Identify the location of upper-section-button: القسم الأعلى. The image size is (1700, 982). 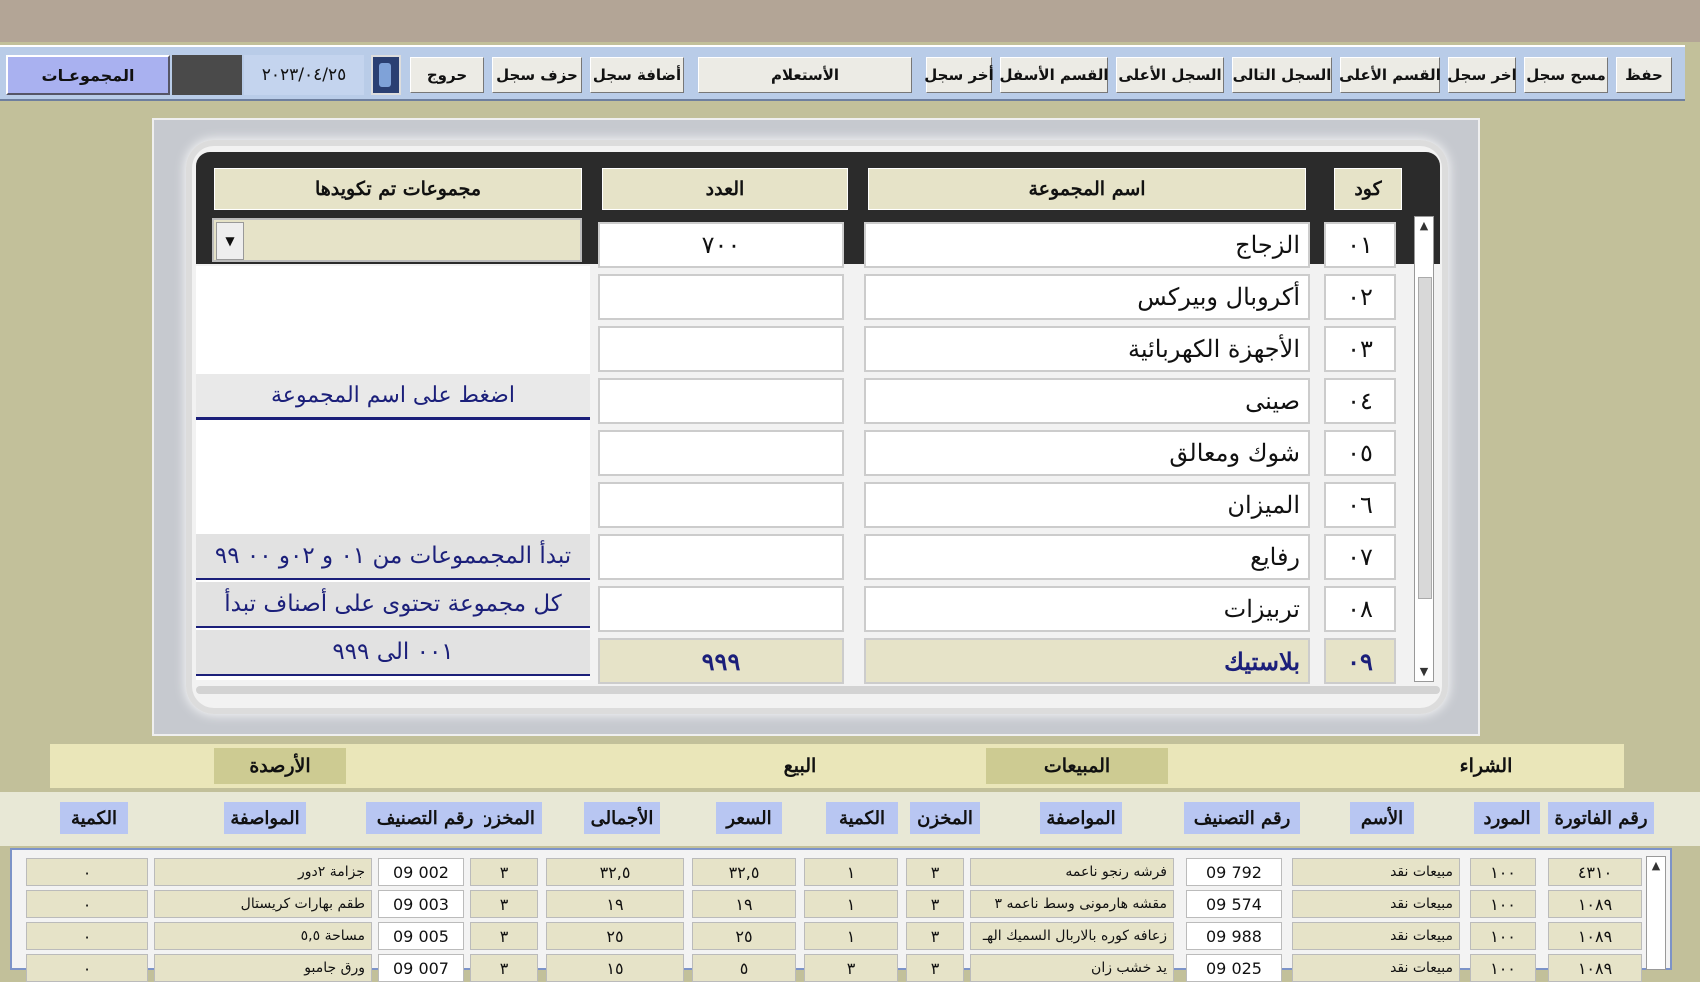
(1390, 75).